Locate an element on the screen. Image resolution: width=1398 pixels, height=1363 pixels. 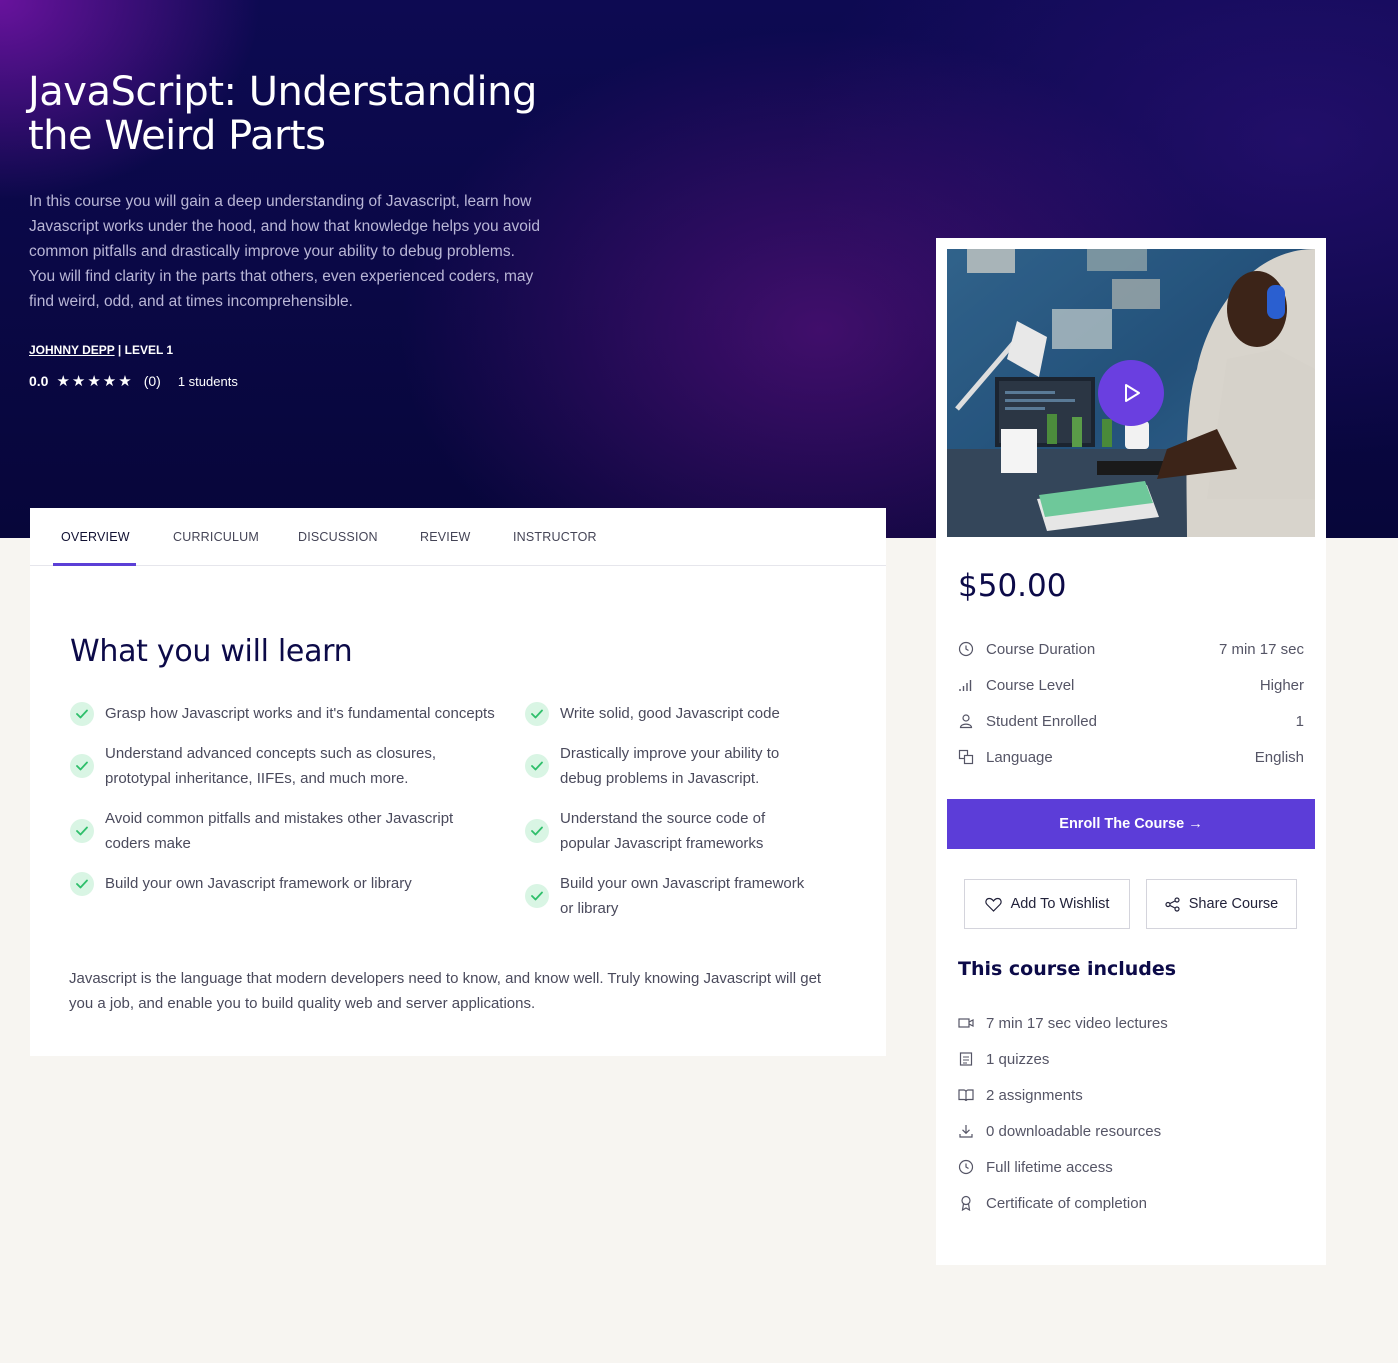
learn-section-title: What you will learn is located at coordinates (211, 651).